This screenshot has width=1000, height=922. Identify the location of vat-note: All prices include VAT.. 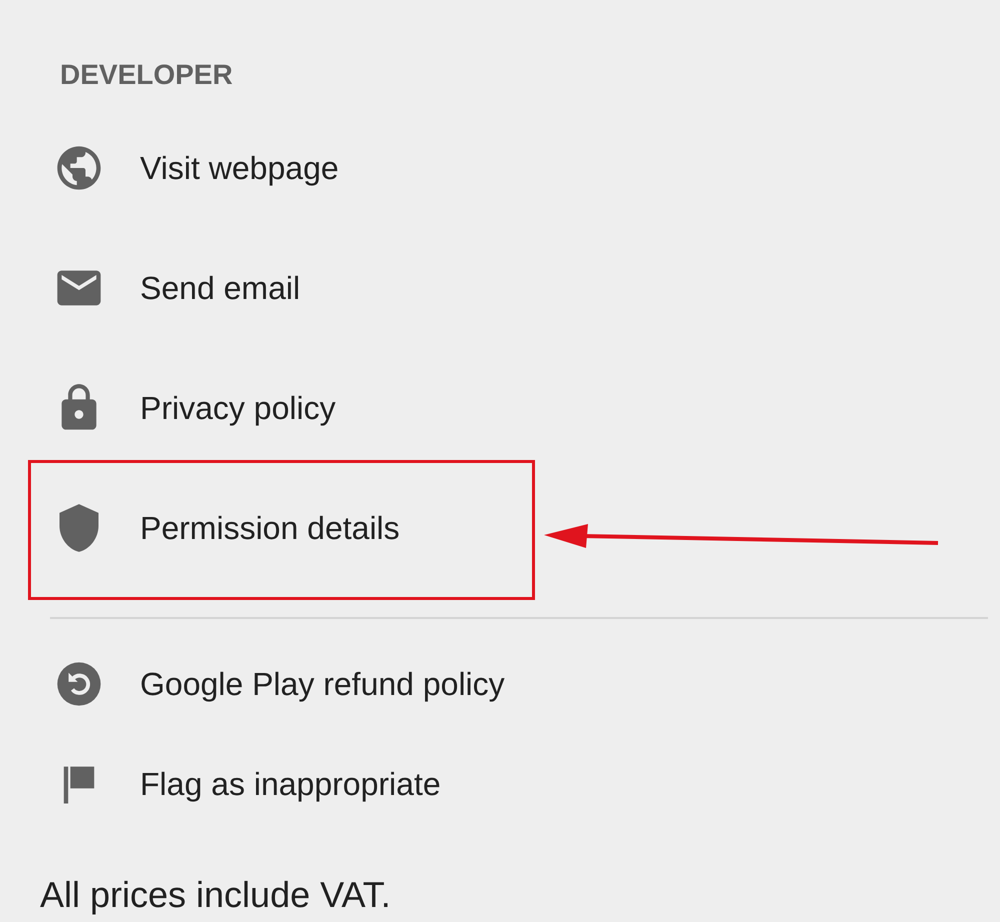
(216, 895).